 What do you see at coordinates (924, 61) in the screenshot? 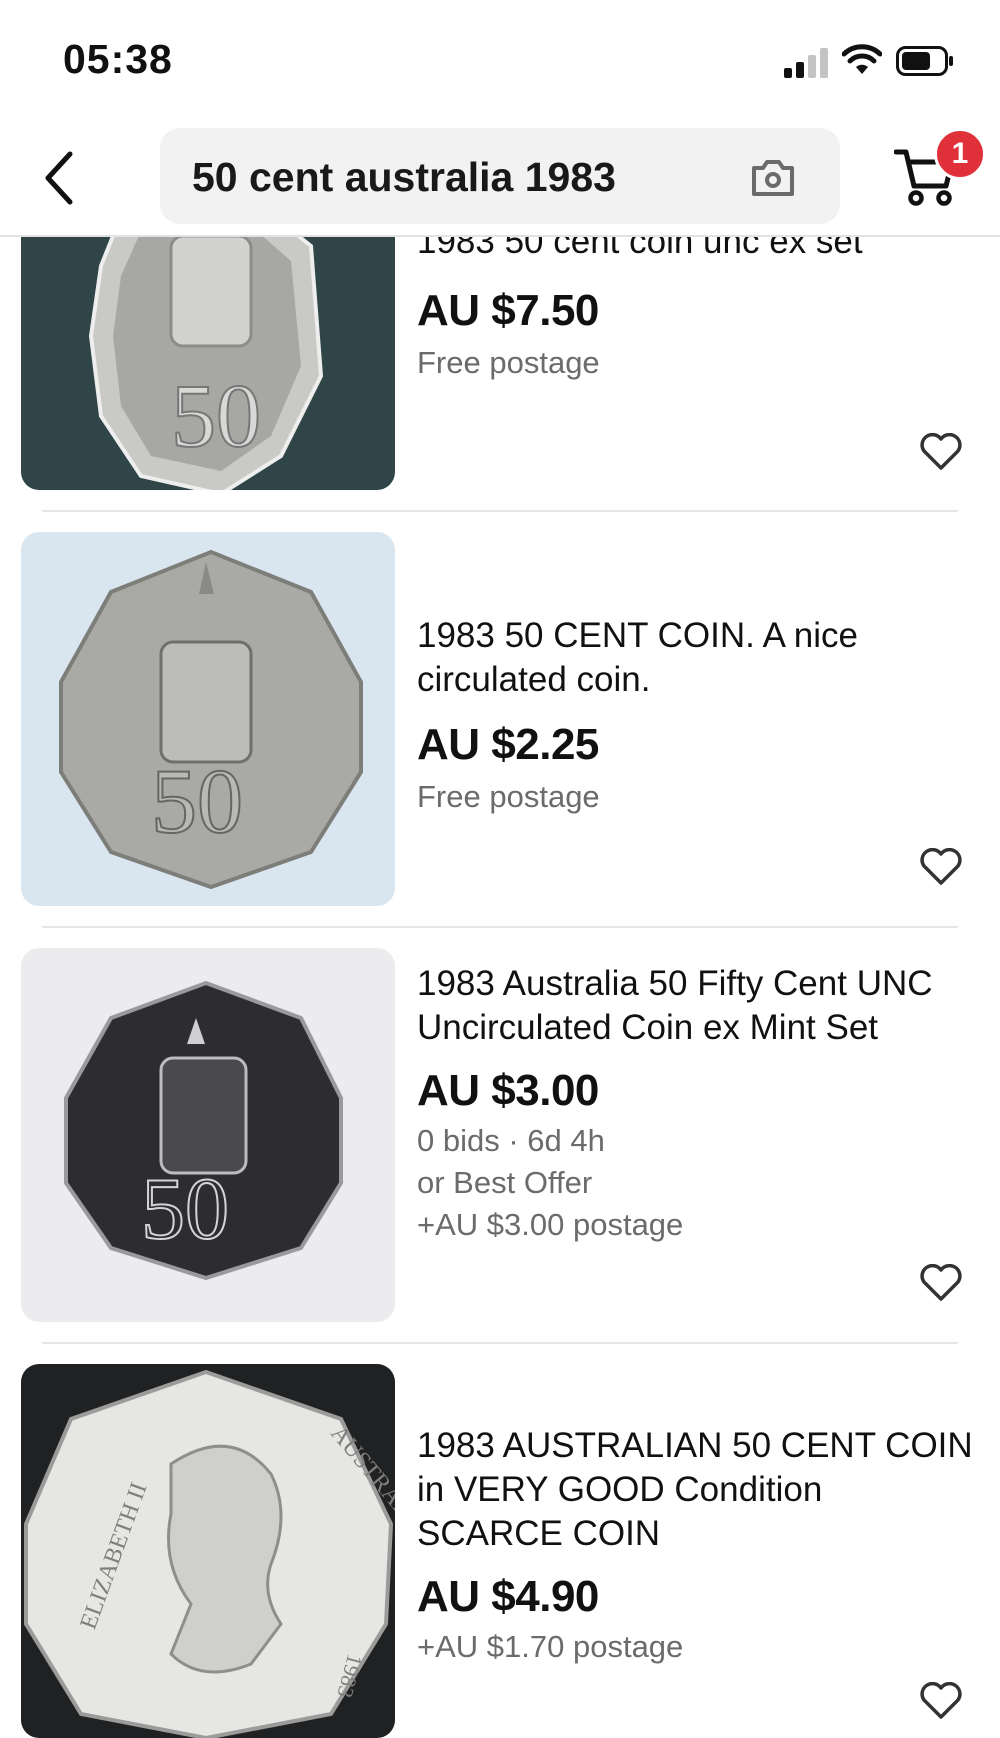
I see `battery-icon` at bounding box center [924, 61].